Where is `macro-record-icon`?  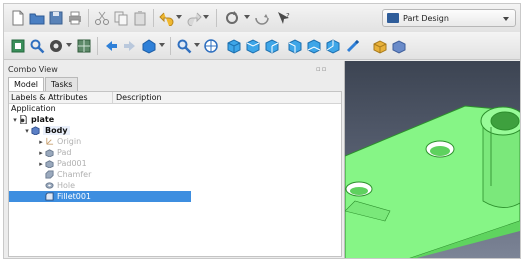 macro-record-icon is located at coordinates (262, 18).